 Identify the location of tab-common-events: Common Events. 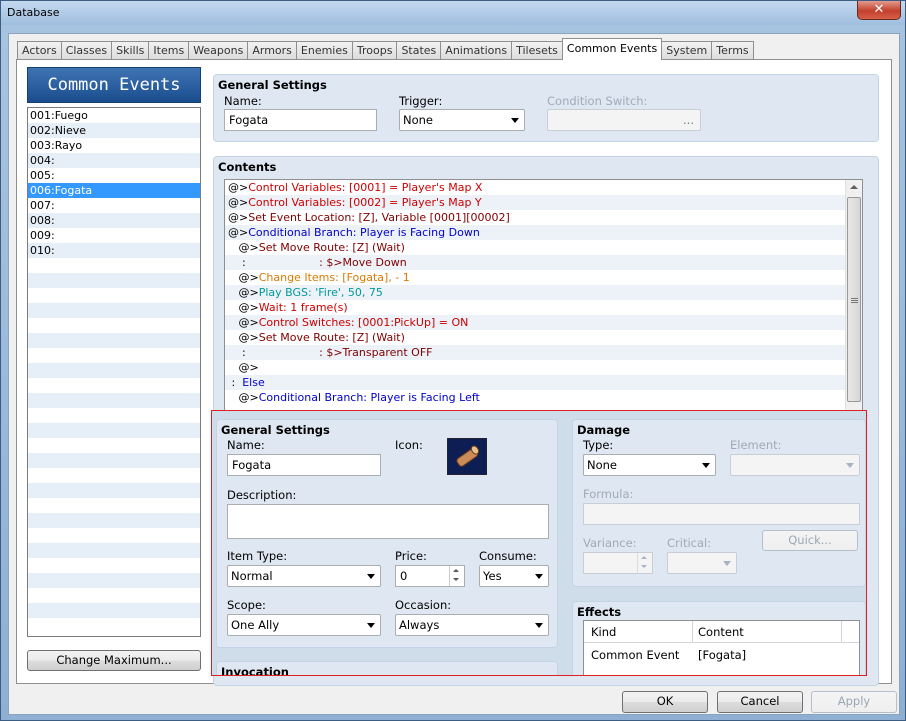
(612, 49).